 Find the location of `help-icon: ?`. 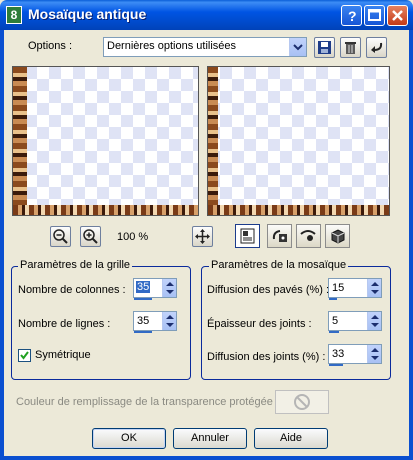

help-icon: ? is located at coordinates (352, 16).